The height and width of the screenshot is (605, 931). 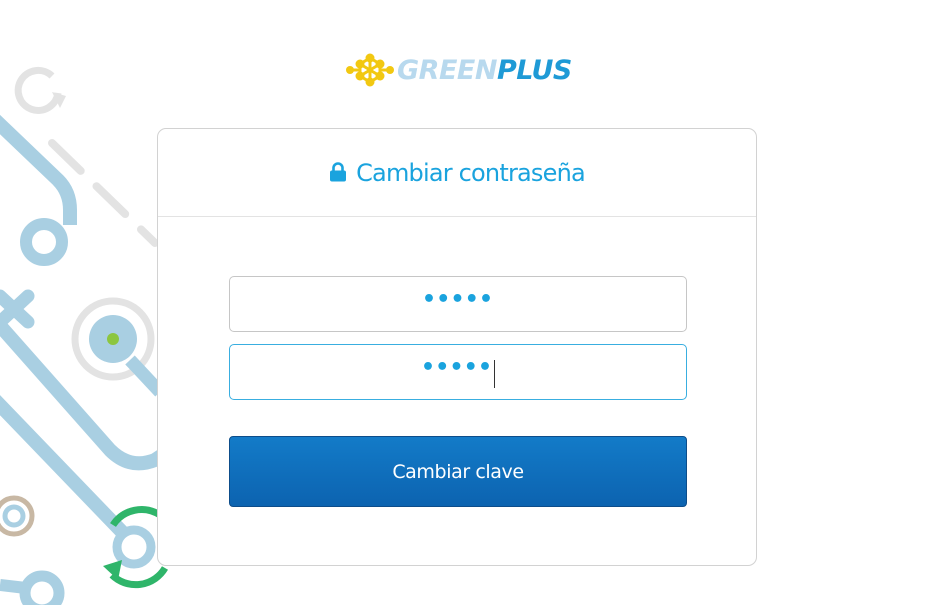 What do you see at coordinates (458, 471) in the screenshot?
I see `change-password-button: Cambiar clave` at bounding box center [458, 471].